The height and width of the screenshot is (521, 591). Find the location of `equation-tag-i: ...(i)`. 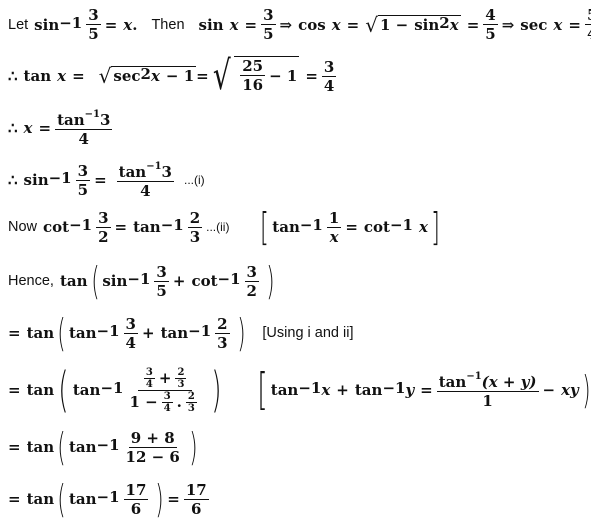

equation-tag-i: ...(i) is located at coordinates (194, 180).